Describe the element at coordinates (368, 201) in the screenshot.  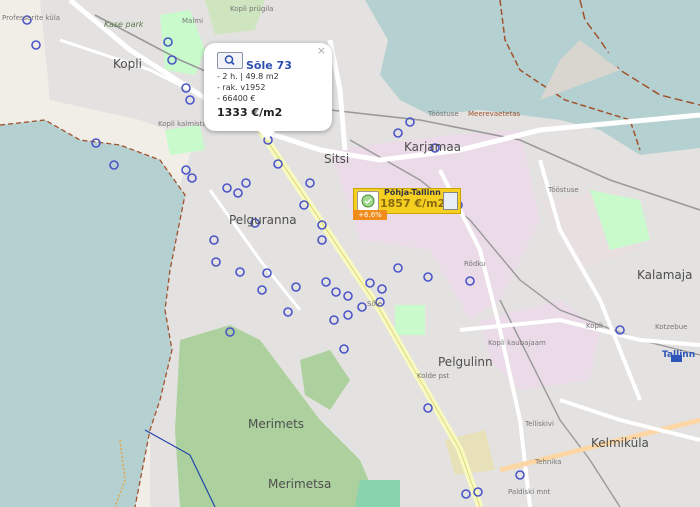
I see `district-icon` at that location.